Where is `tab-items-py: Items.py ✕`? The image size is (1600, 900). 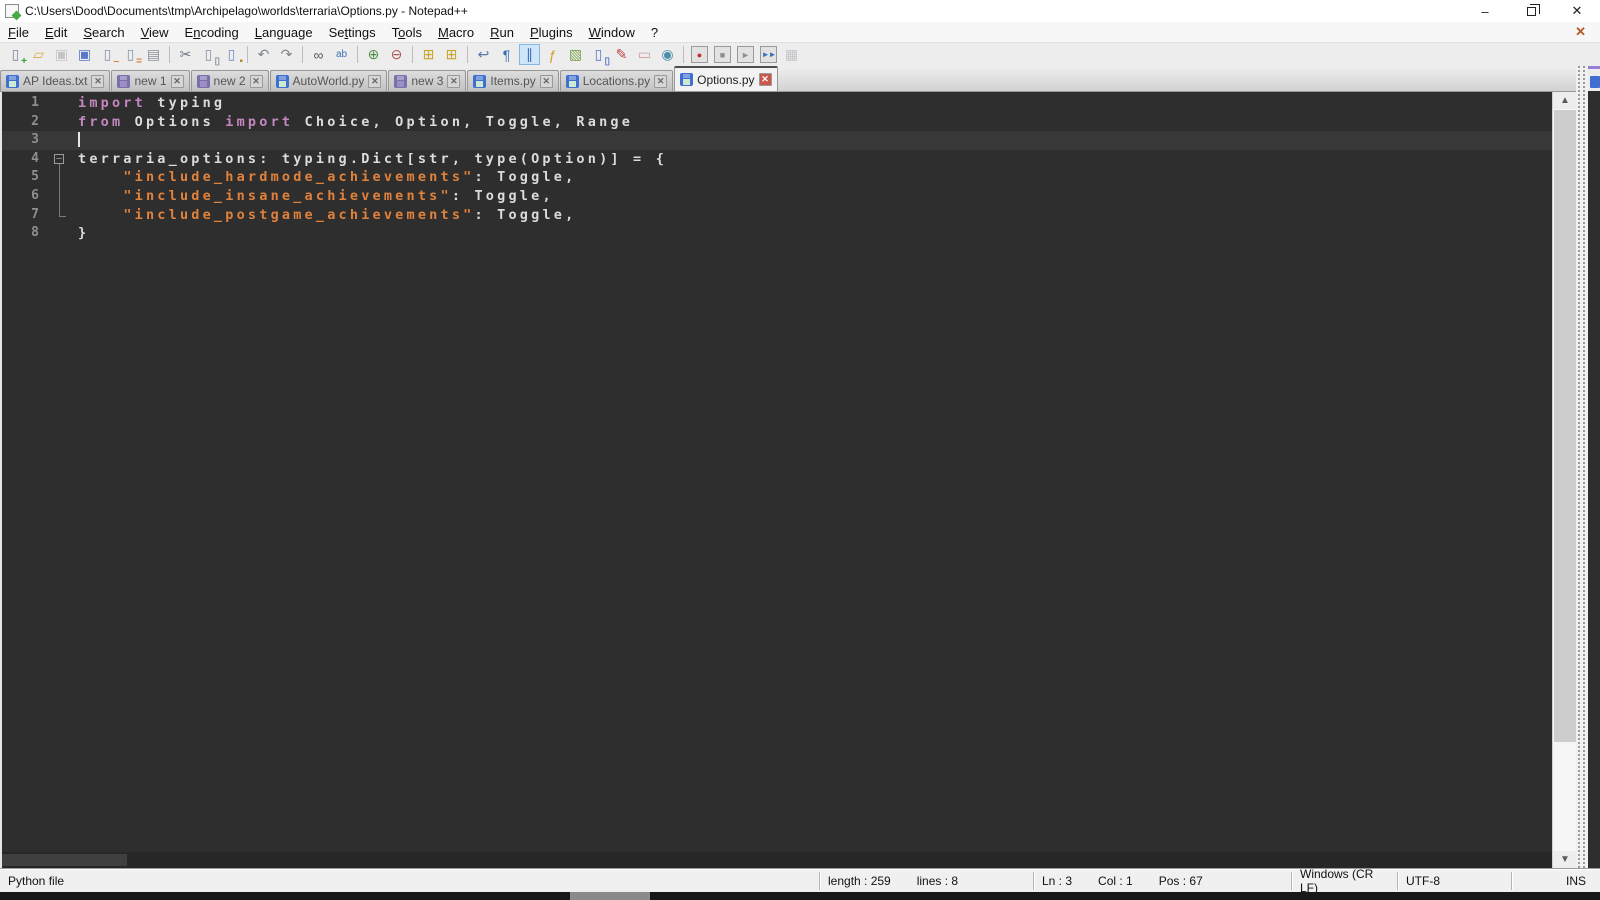 tab-items-py: Items.py ✕ is located at coordinates (513, 80).